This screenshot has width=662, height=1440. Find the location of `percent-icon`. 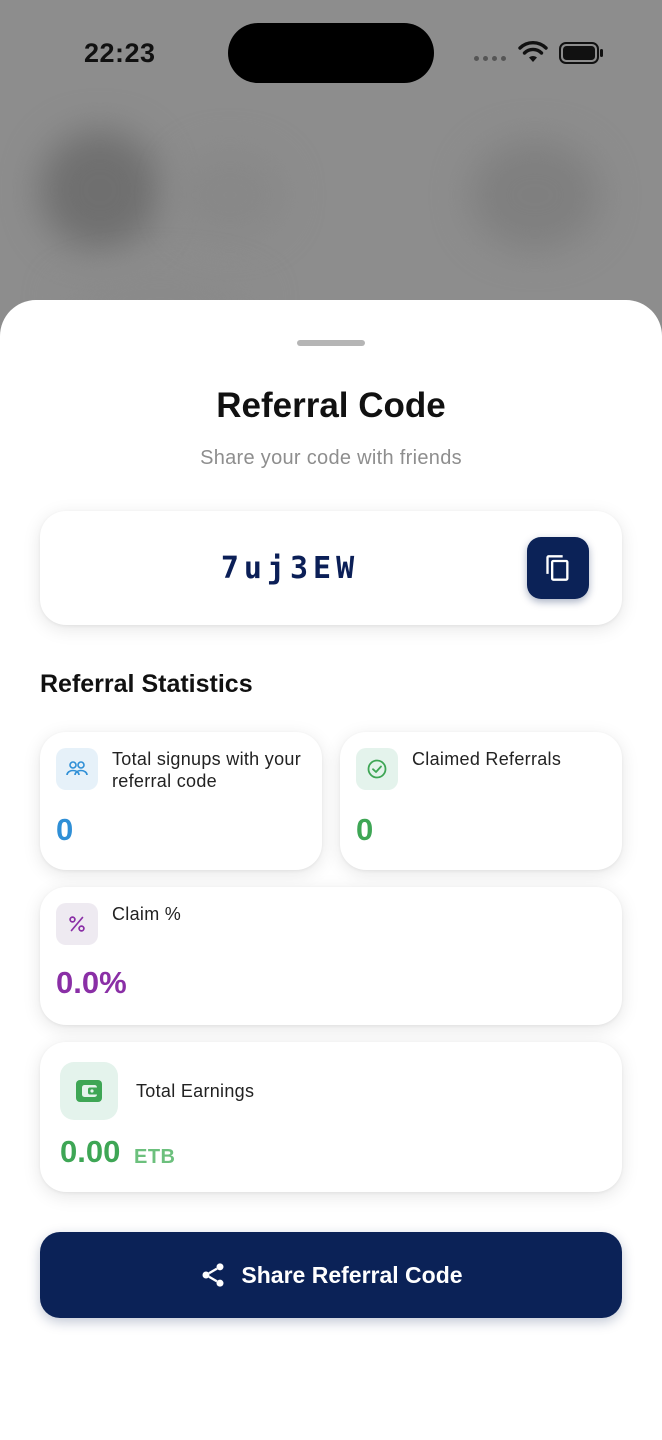

percent-icon is located at coordinates (77, 924).